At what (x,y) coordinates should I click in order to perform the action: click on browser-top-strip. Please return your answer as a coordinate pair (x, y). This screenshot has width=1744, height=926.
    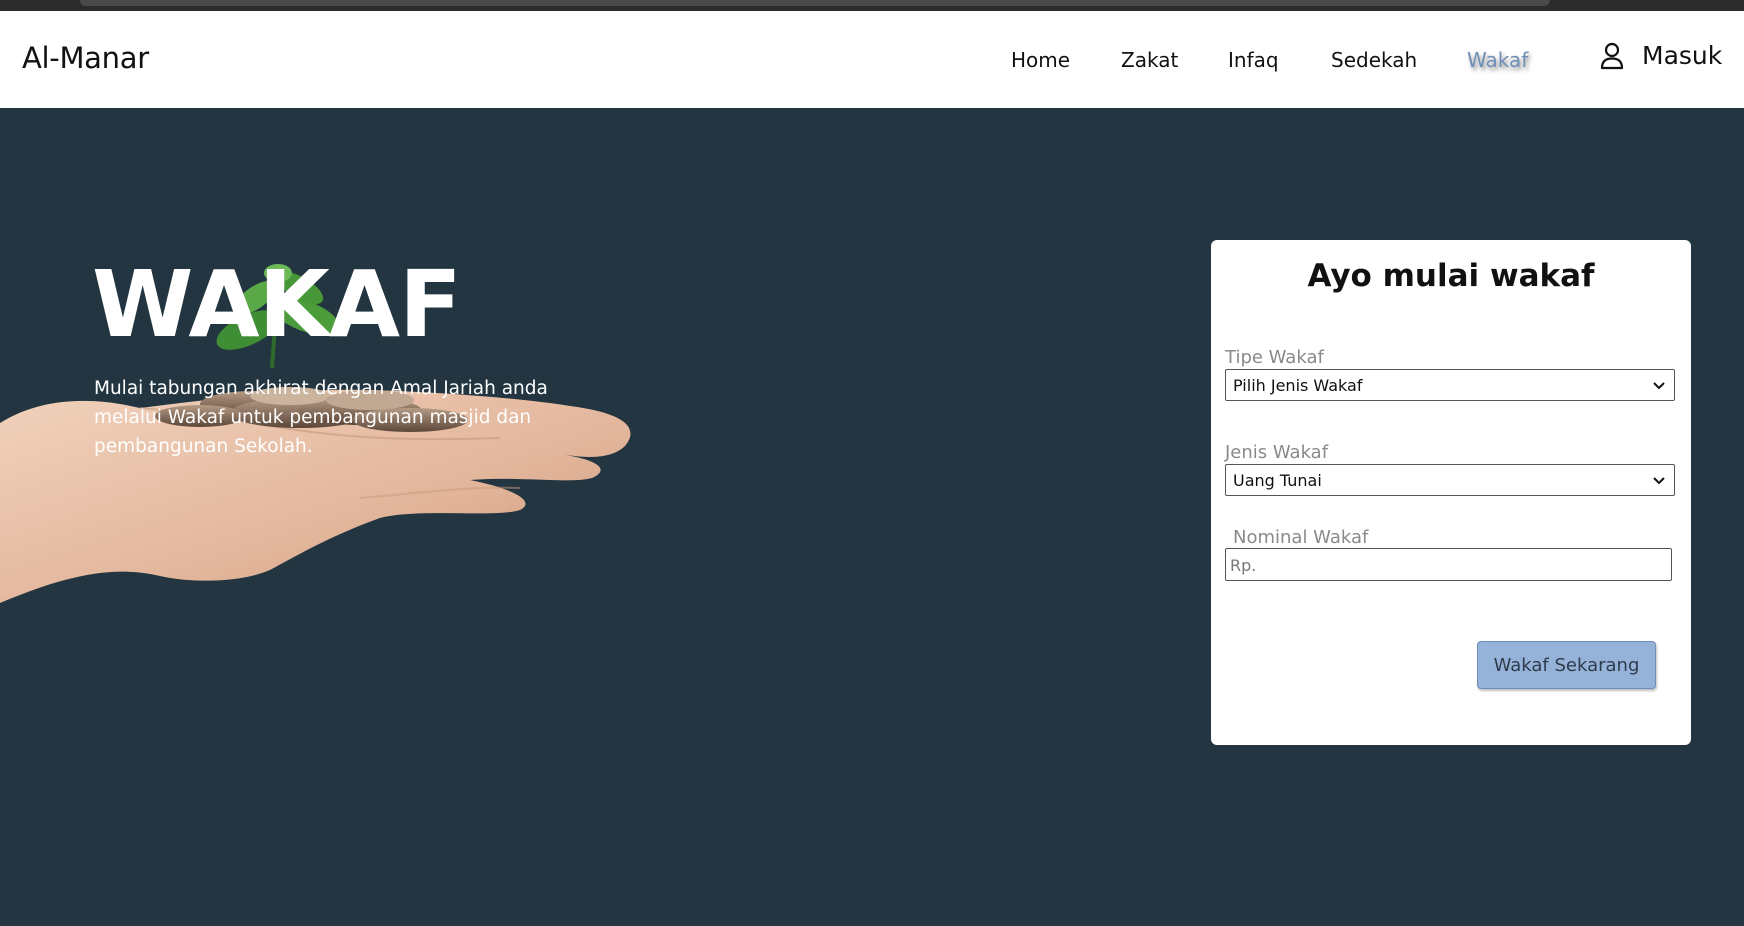
    Looking at the image, I should click on (872, 5).